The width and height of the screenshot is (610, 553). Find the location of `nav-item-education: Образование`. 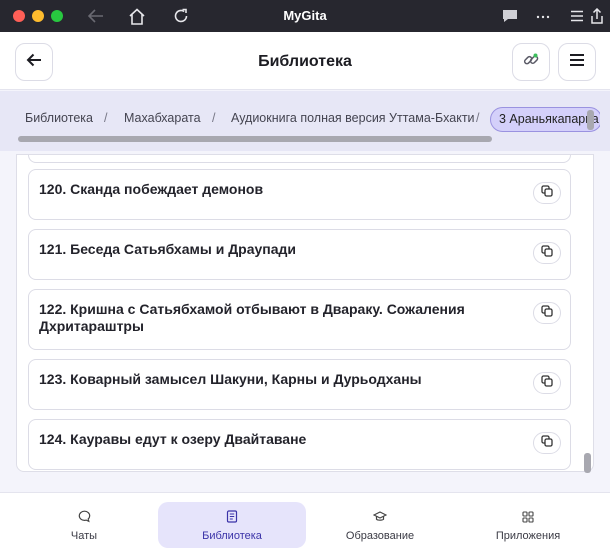

nav-item-education: Образование is located at coordinates (380, 525).